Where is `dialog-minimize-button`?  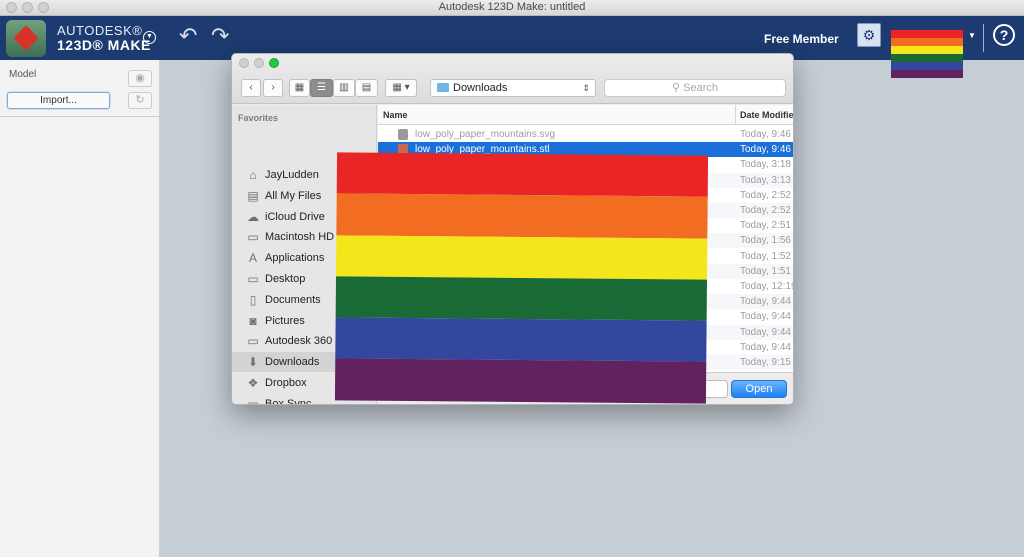
dialog-minimize-button is located at coordinates (259, 63).